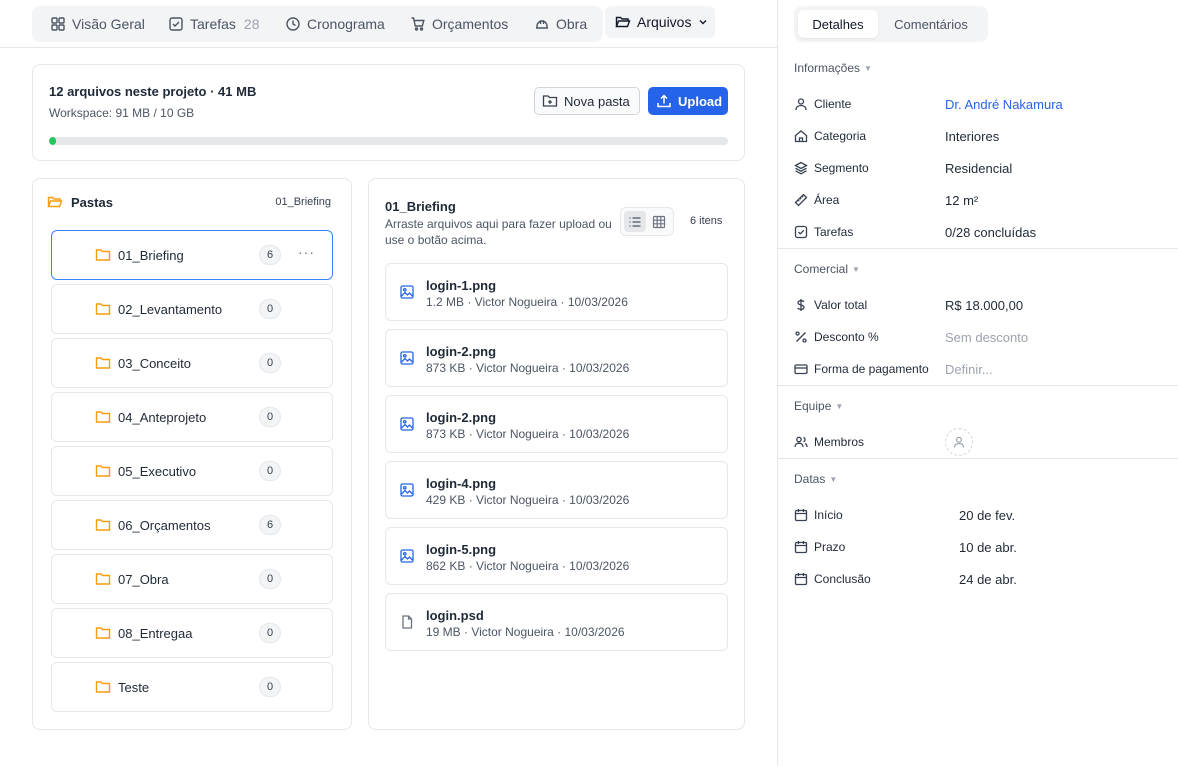  What do you see at coordinates (986, 337) in the screenshot?
I see `discount-value: Sem desconto` at bounding box center [986, 337].